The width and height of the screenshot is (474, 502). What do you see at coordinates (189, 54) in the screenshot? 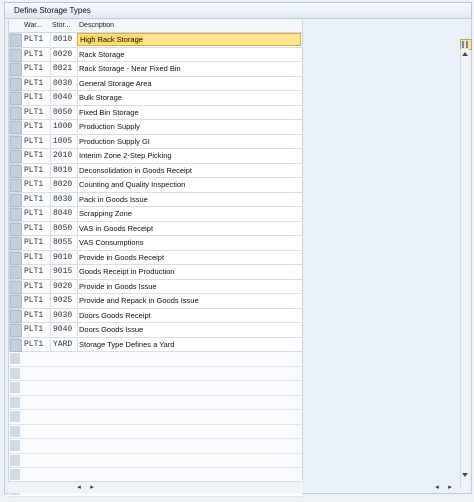
I see `description-cell: Rack Storage` at bounding box center [189, 54].